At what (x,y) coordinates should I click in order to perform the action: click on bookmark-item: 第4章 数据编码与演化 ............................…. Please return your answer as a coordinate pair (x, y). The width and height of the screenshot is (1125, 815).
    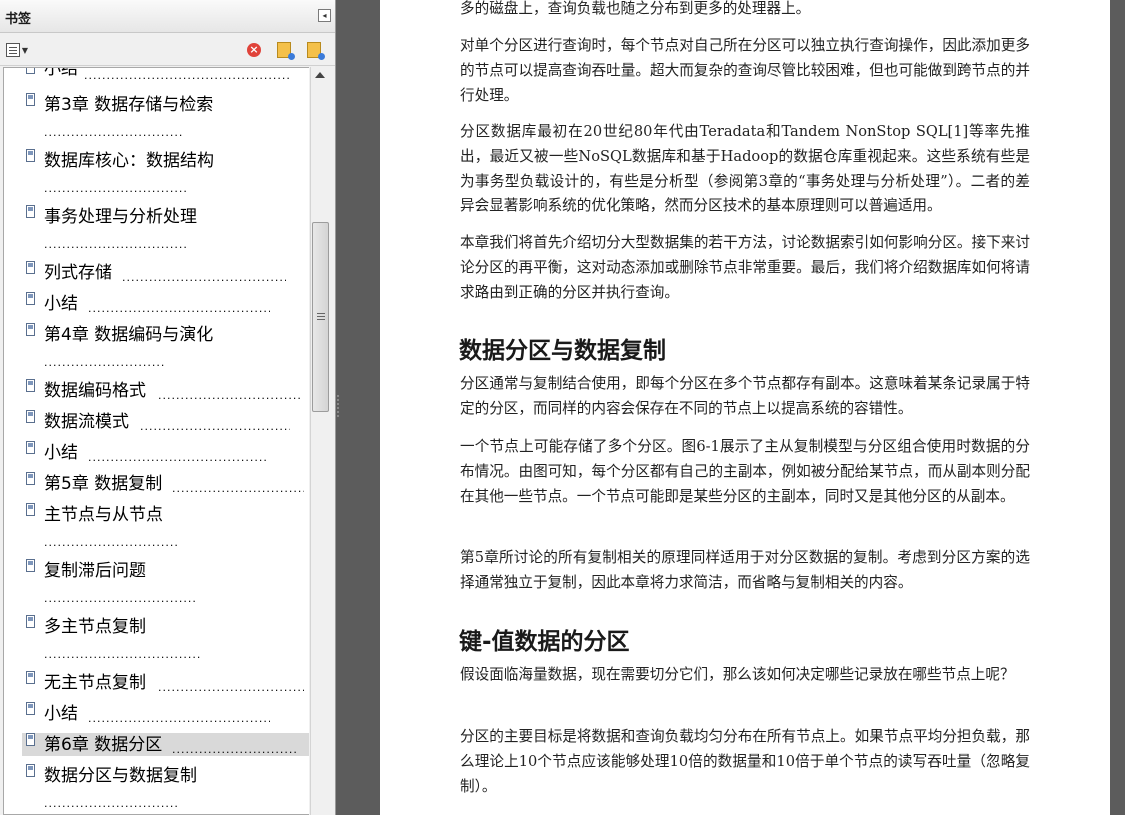
    Looking at the image, I should click on (156, 347).